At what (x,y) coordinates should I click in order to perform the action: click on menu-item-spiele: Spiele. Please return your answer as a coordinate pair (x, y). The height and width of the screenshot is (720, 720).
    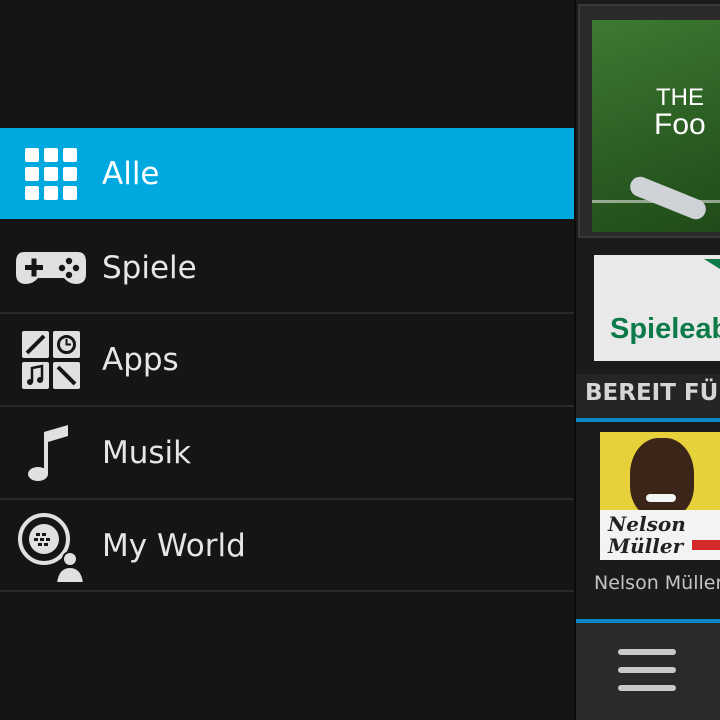
    Looking at the image, I should click on (287, 268).